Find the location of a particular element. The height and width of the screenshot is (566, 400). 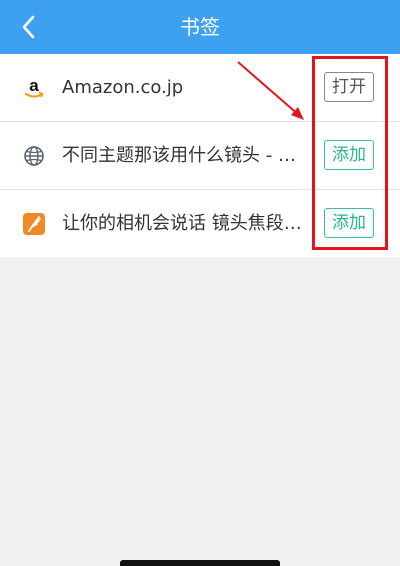

home-indicator is located at coordinates (200, 563).